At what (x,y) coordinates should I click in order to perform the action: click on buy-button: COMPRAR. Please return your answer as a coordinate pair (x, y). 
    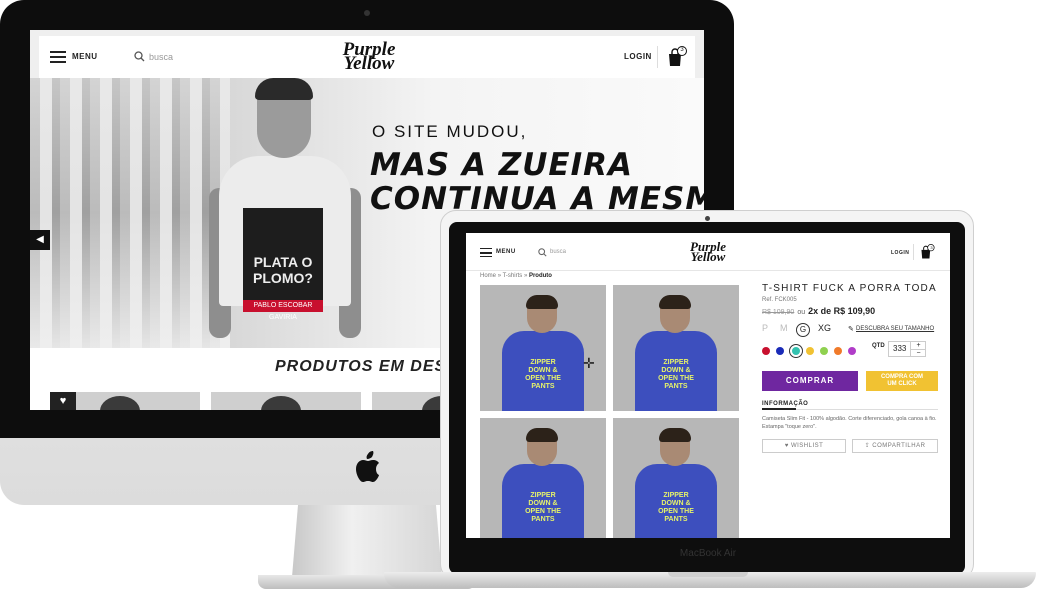
    Looking at the image, I should click on (810, 381).